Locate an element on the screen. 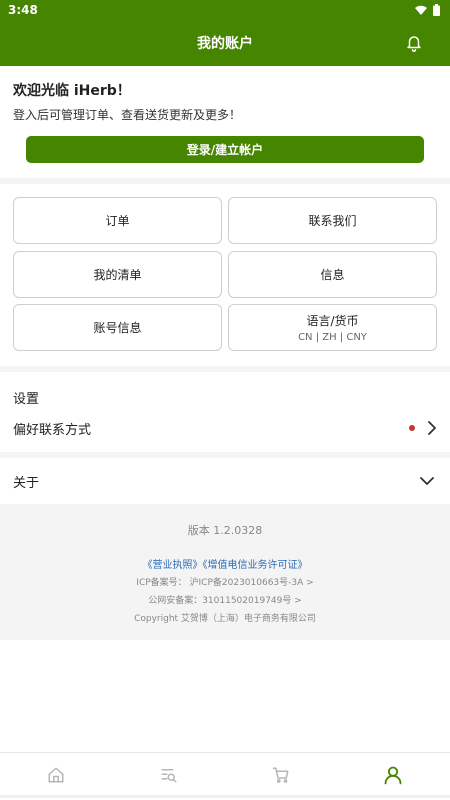  telecom-license-link: 《增值电信业务许可证》 is located at coordinates (255, 565).